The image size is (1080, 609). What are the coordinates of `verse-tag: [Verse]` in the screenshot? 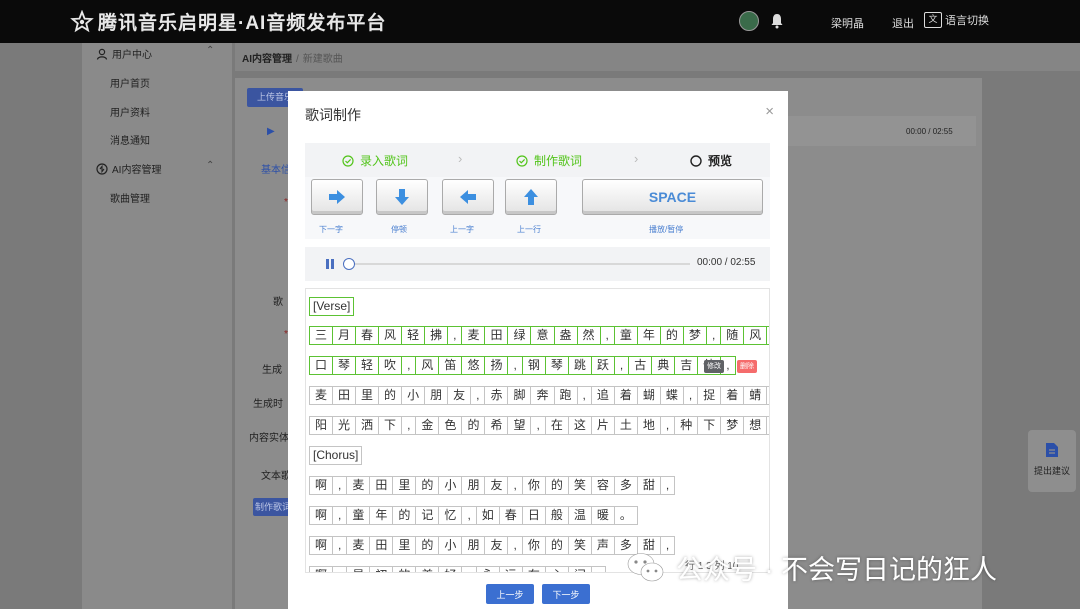 It's located at (332, 306).